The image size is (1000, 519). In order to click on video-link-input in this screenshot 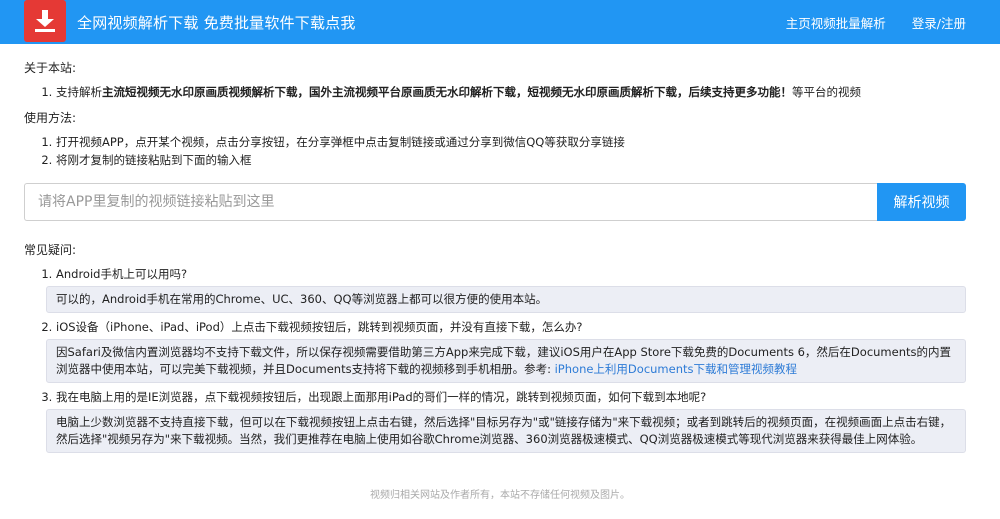, I will do `click(450, 202)`.